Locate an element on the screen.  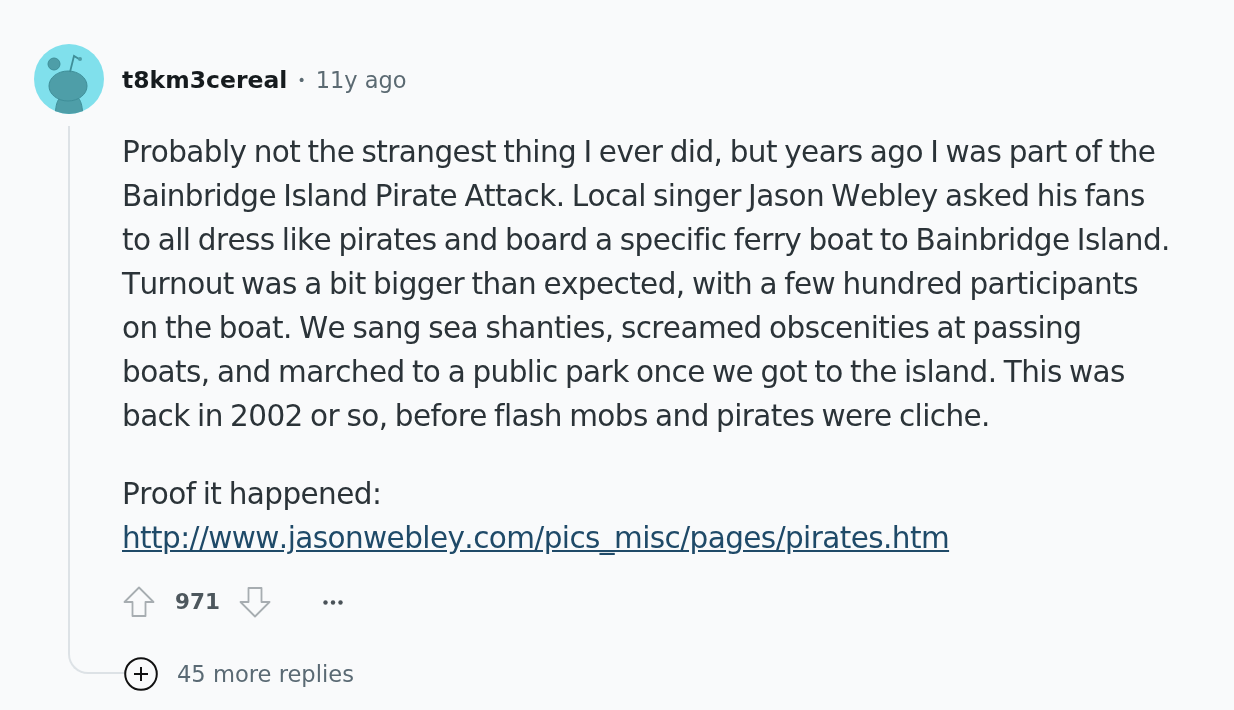
comment-text: Proof it happened: is located at coordinates (252, 494).